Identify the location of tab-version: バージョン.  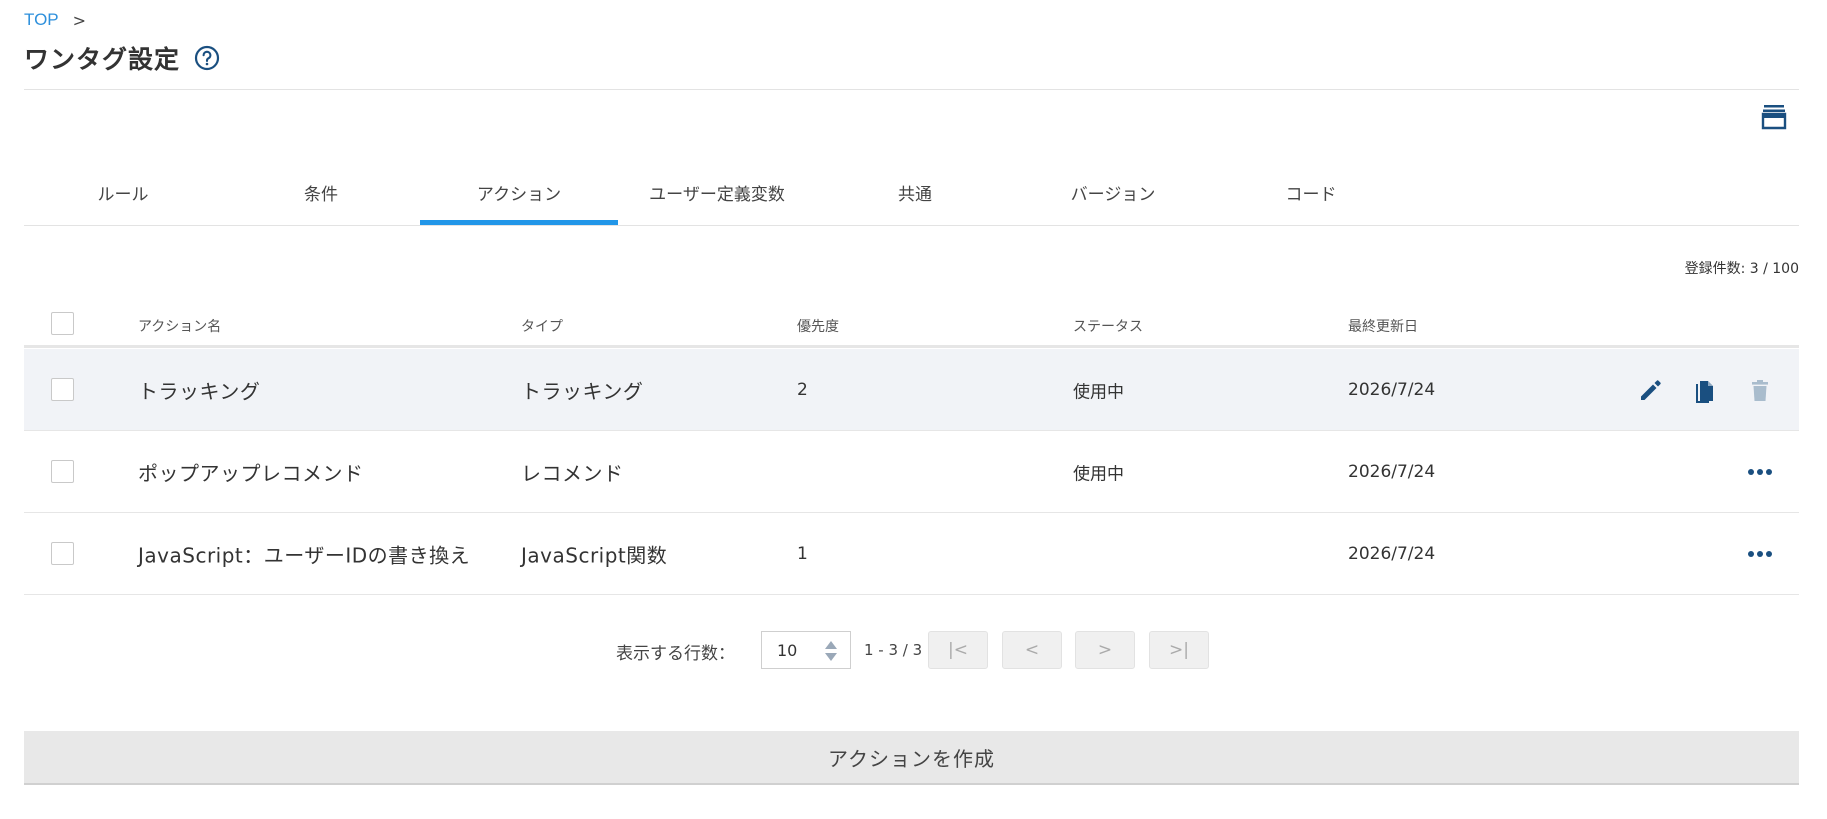
(1113, 197).